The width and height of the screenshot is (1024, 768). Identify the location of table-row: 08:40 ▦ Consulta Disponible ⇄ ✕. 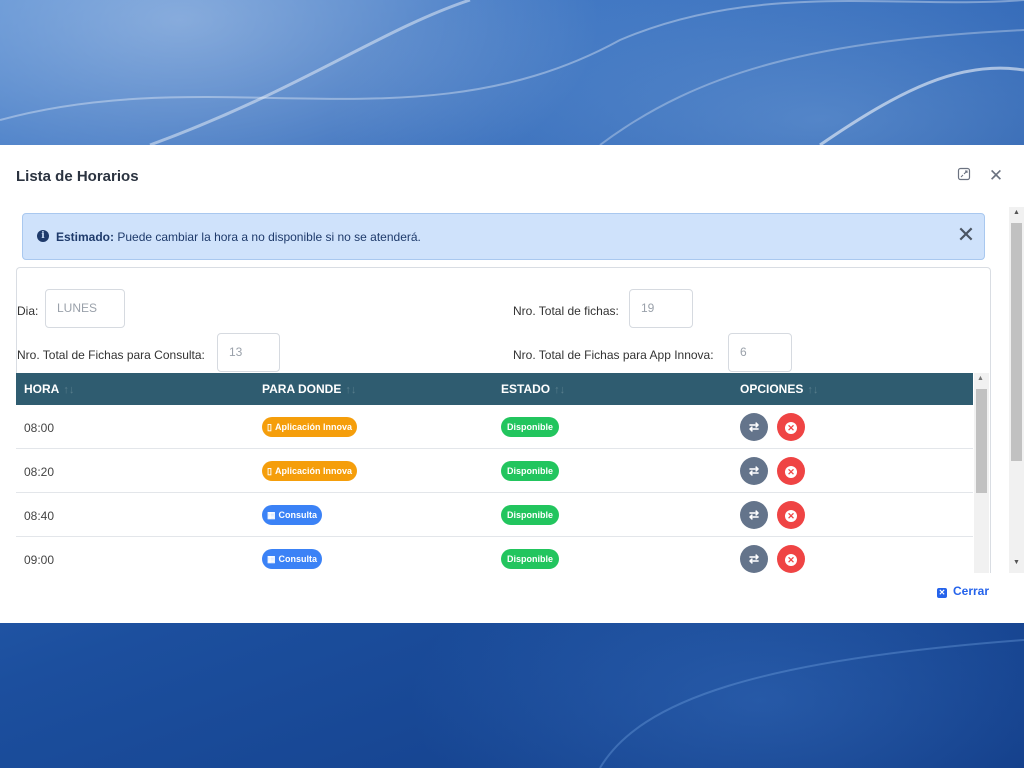
(494, 515).